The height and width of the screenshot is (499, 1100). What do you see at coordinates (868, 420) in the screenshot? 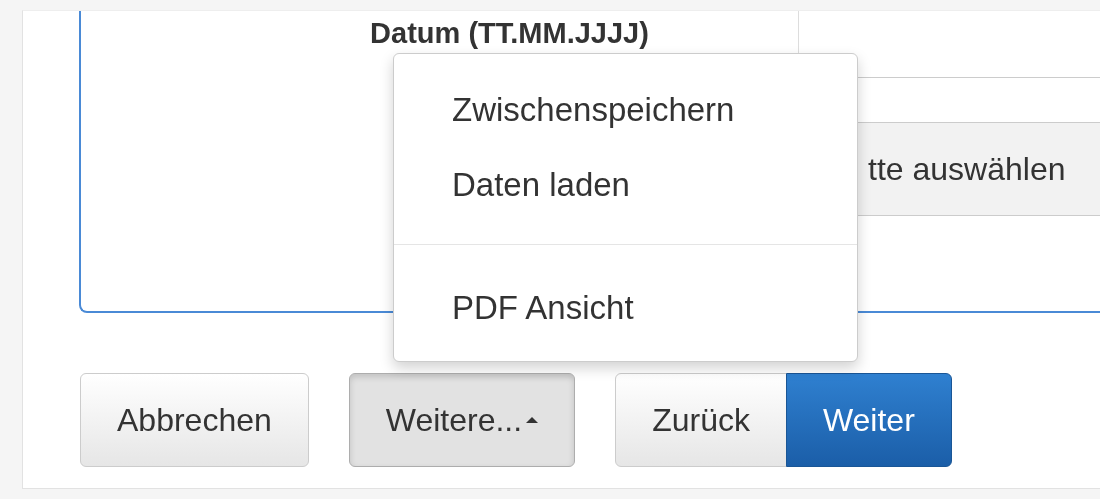
I see `action-button: Weiter` at bounding box center [868, 420].